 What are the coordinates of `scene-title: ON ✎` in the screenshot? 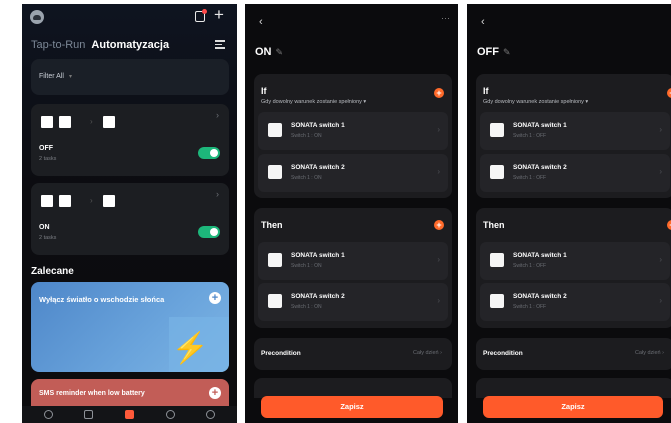 It's located at (269, 52).